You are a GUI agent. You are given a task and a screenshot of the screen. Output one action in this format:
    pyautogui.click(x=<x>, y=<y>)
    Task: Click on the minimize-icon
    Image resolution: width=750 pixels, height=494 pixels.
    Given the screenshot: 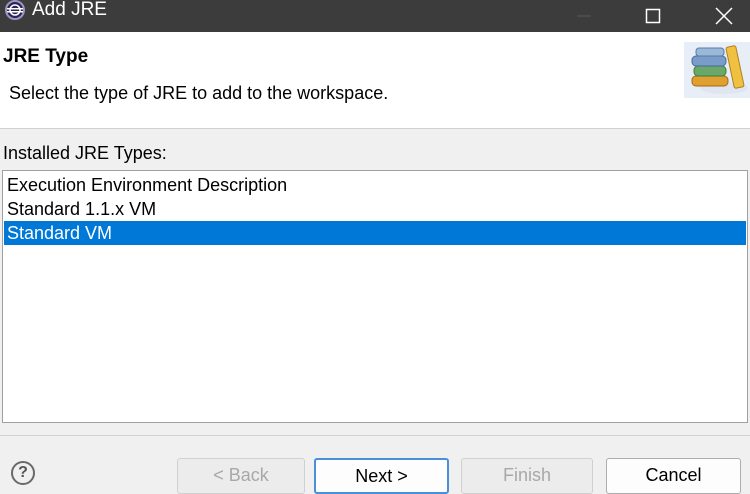 What is the action you would take?
    pyautogui.click(x=584, y=16)
    